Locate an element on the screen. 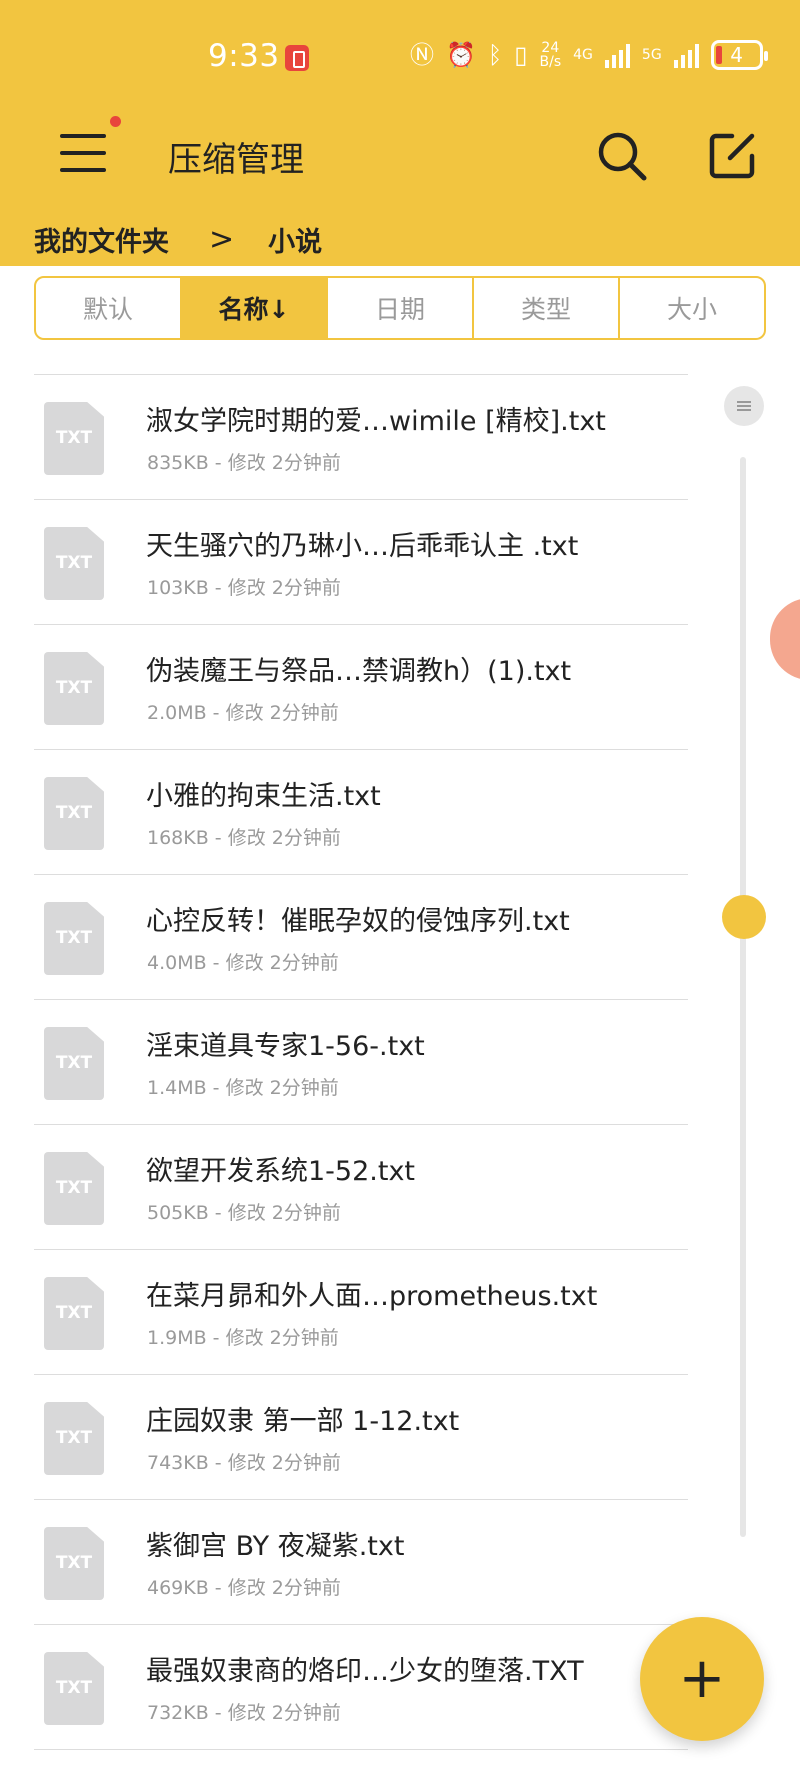 This screenshot has width=800, height=1778. file-meta: 4.0MB - 修改 2分钟前 is located at coordinates (243, 963).